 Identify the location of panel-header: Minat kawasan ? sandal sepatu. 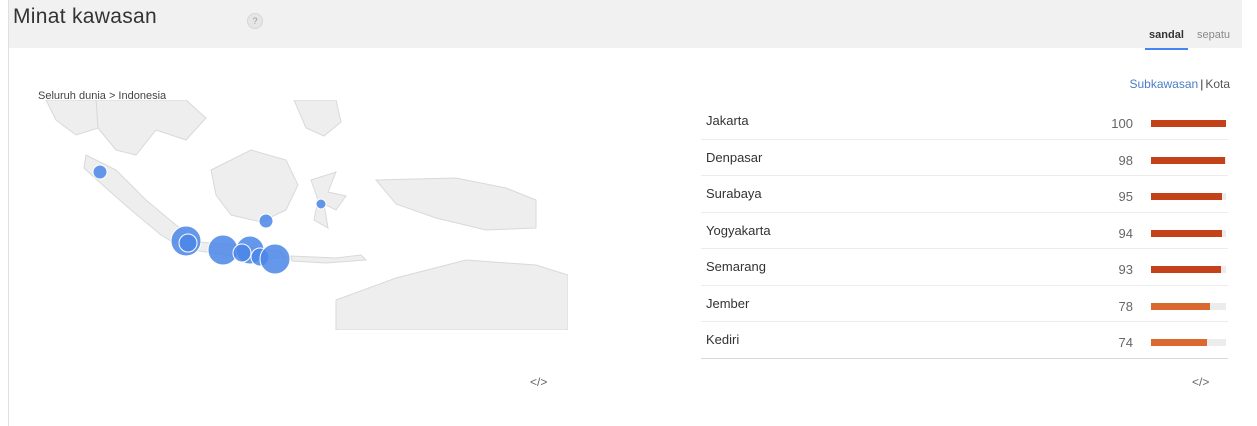
(625, 25).